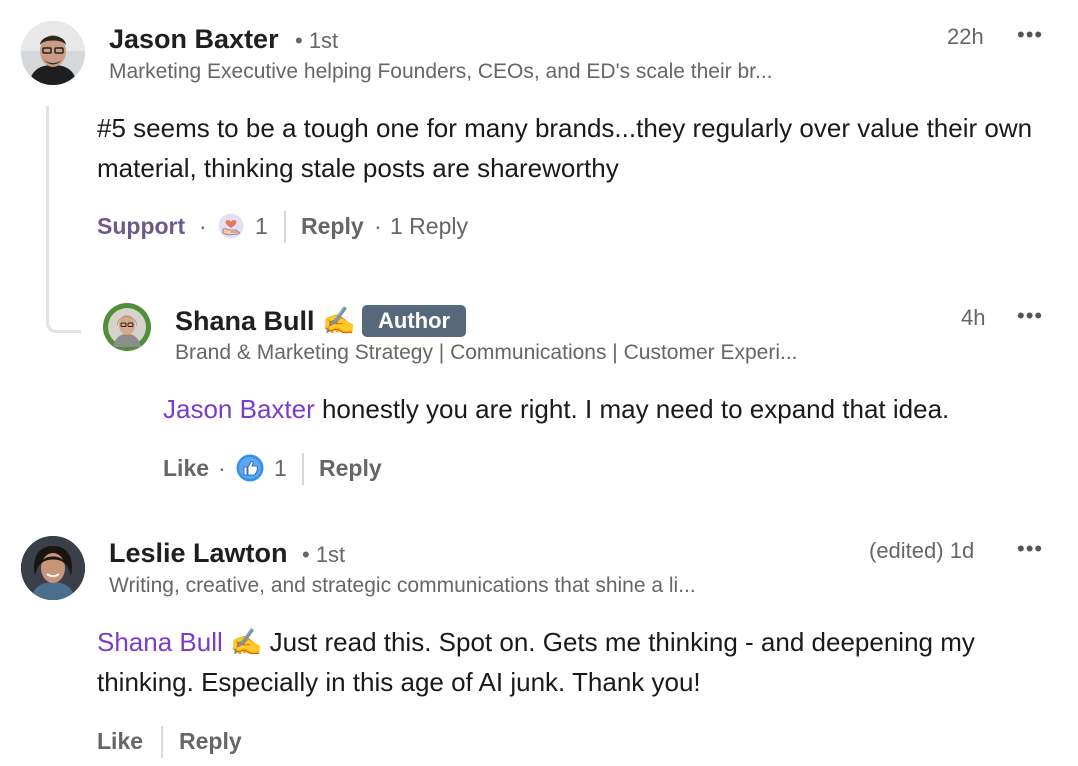  I want to click on commenter-name: Leslie Lawton, so click(198, 553).